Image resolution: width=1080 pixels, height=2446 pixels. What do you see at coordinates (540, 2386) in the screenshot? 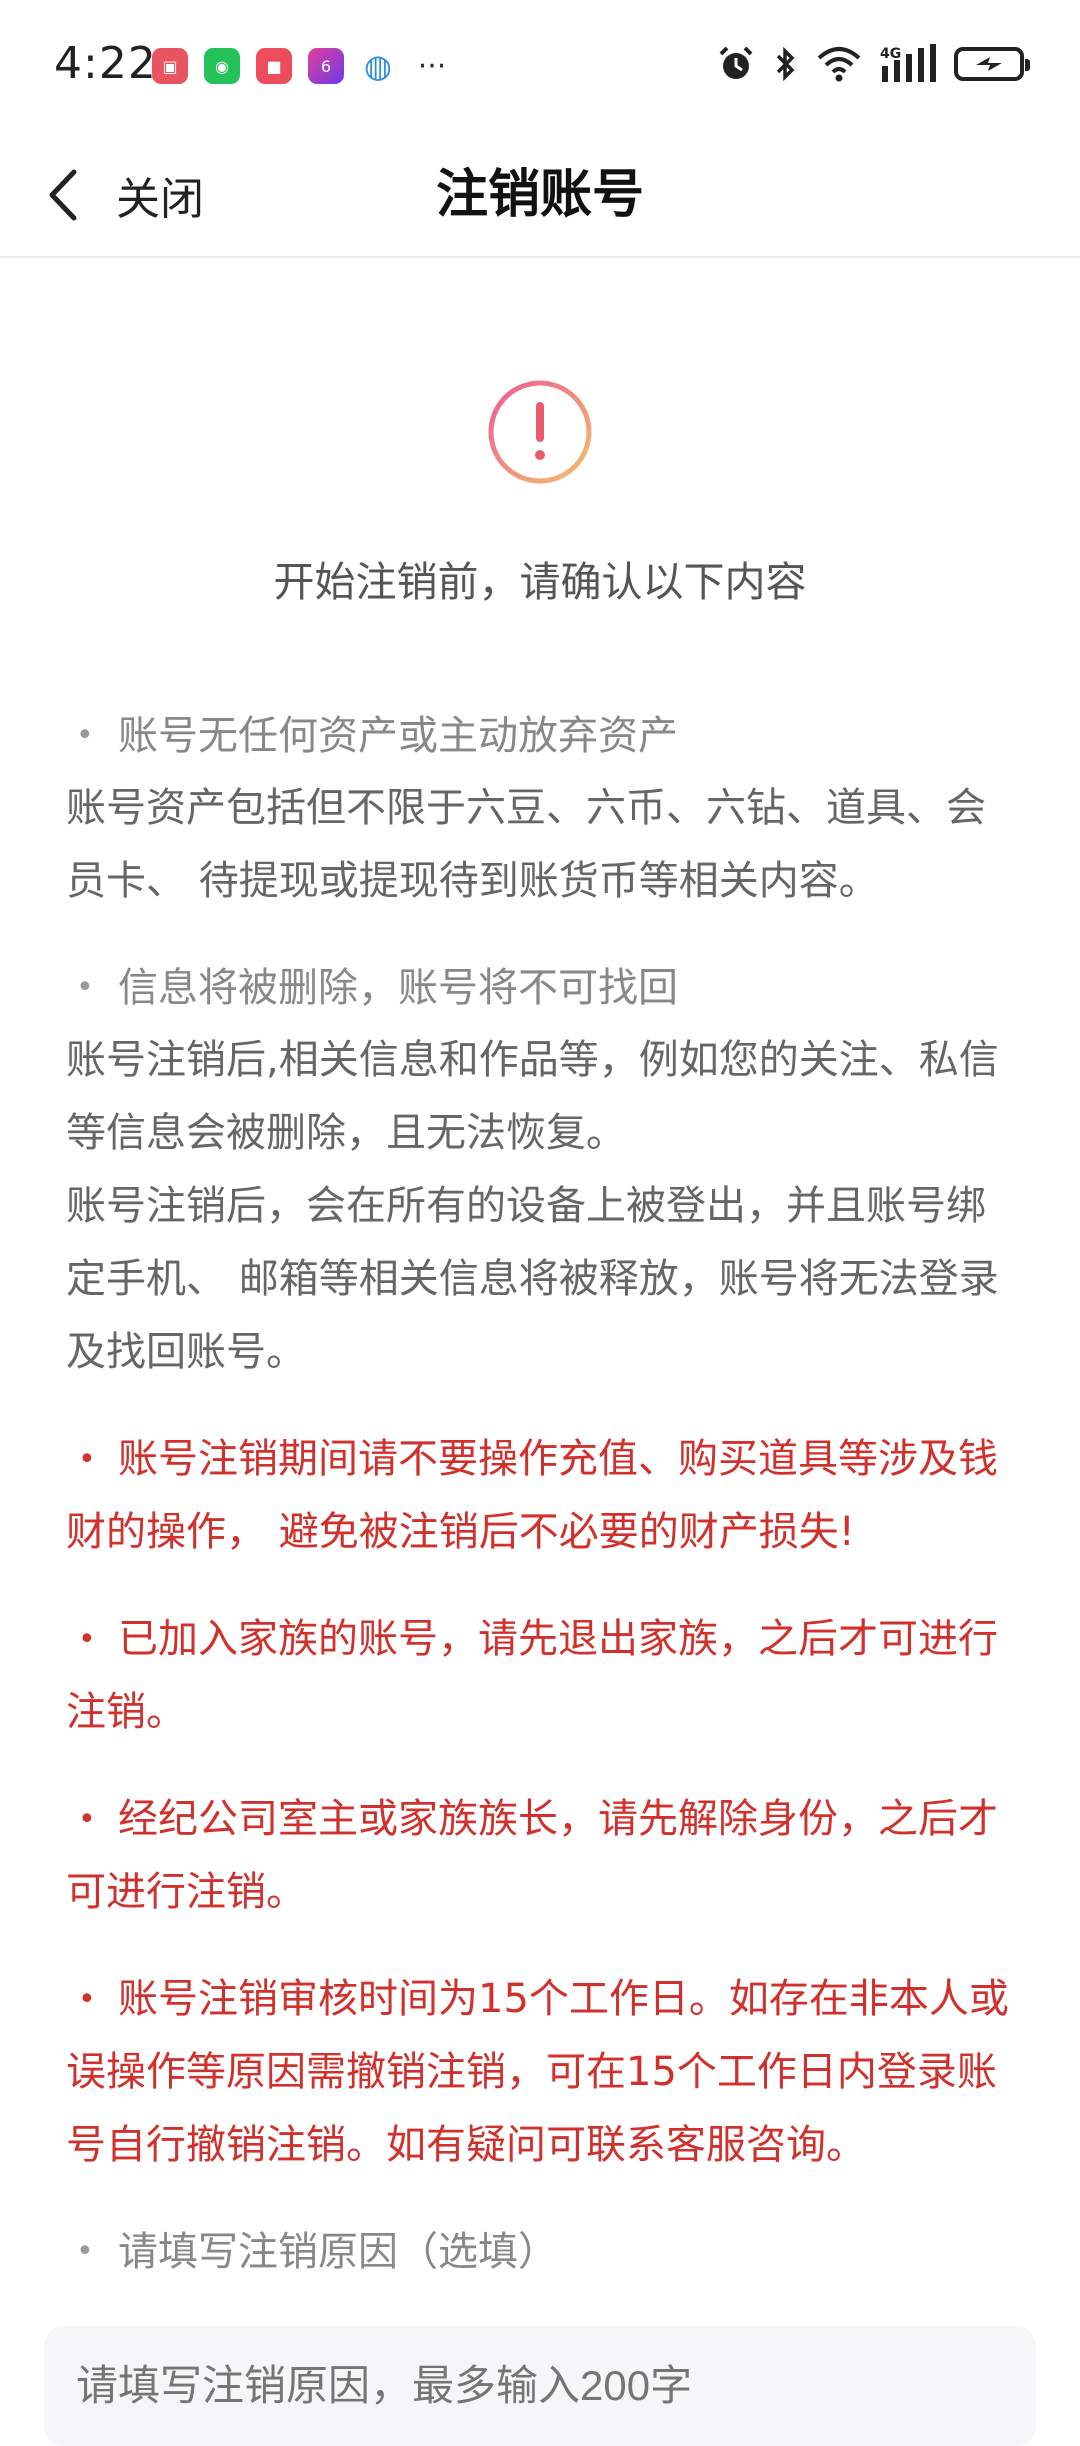
I see `cancellation-reason-input` at bounding box center [540, 2386].